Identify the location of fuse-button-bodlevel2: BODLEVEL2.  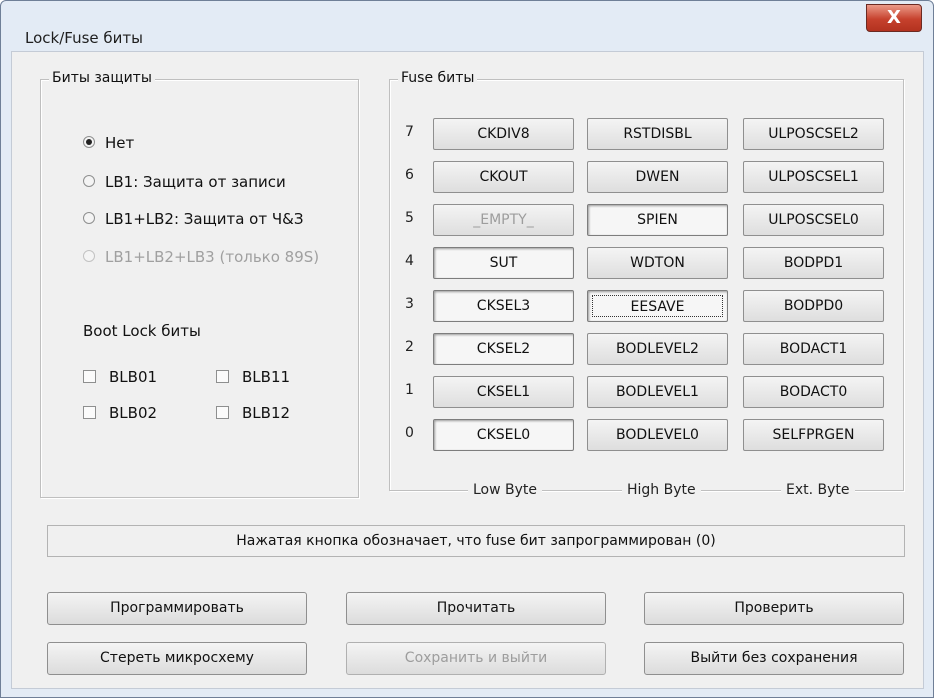
(657, 349).